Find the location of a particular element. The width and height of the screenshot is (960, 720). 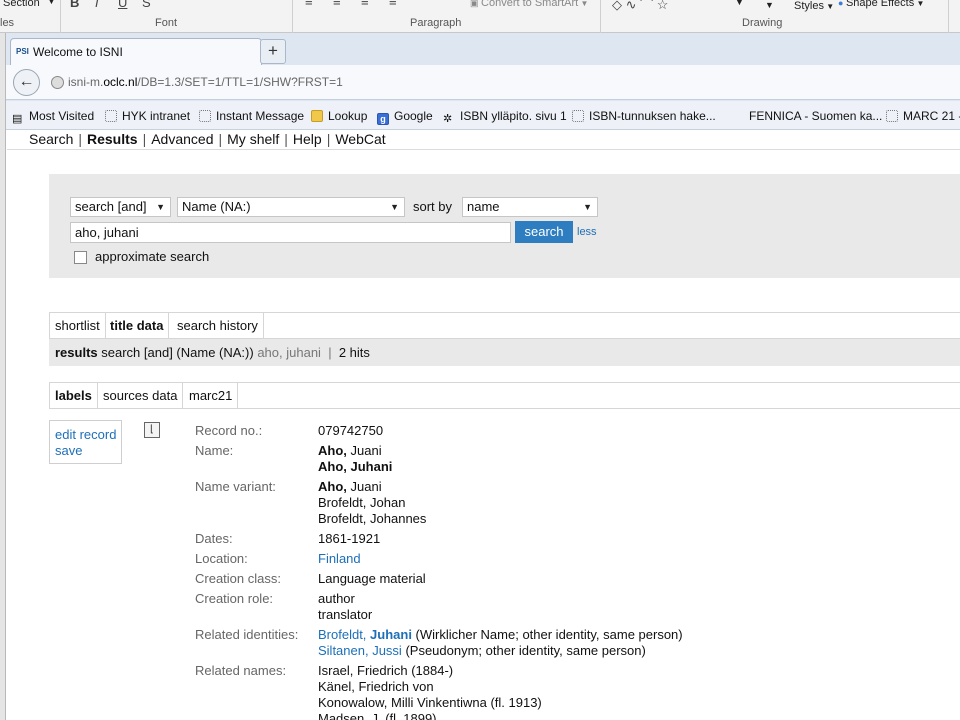

align-center-icon: ≡ is located at coordinates (337, 4).